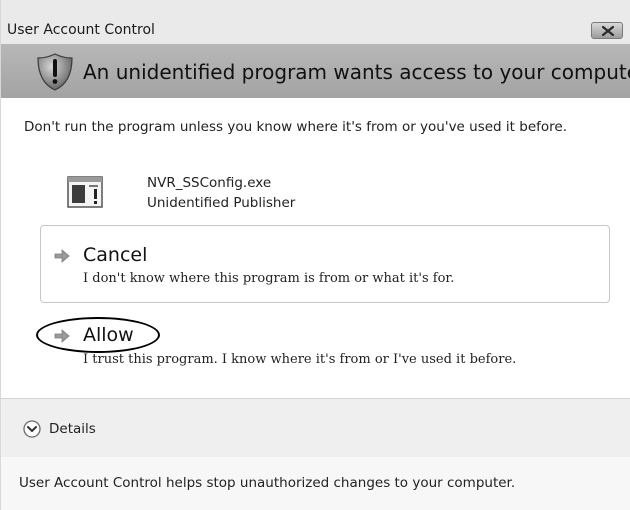  I want to click on title-bar: User Account Control, so click(315, 22).